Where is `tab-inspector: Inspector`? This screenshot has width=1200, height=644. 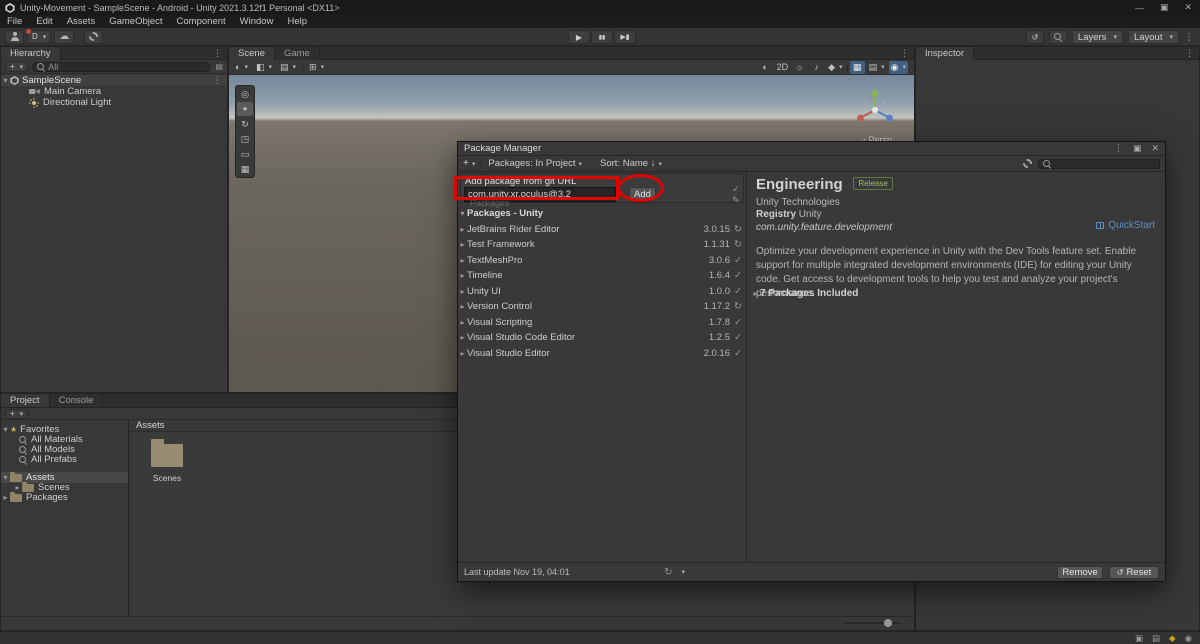
tab-inspector: Inspector is located at coordinates (945, 53).